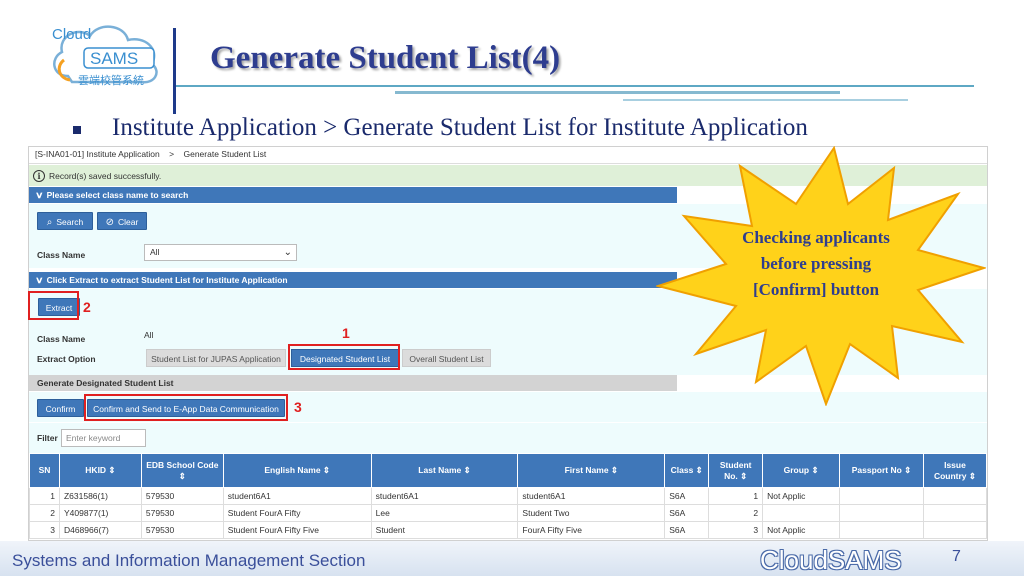 This screenshot has height=576, width=1024. I want to click on filter-input: Enter keyword, so click(103, 438).